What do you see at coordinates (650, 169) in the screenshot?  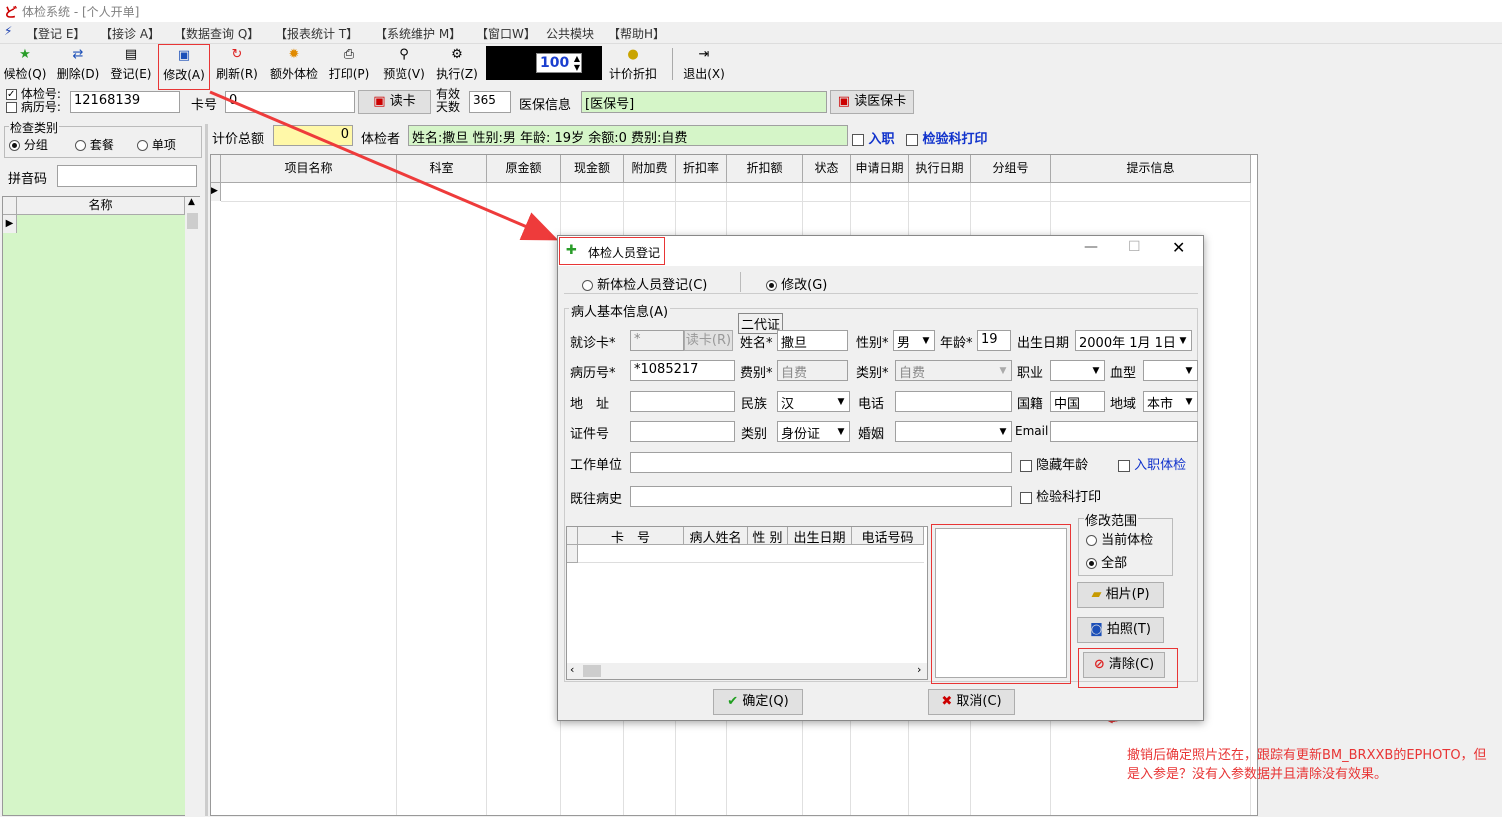 I see `col-surcharge: 附加费` at bounding box center [650, 169].